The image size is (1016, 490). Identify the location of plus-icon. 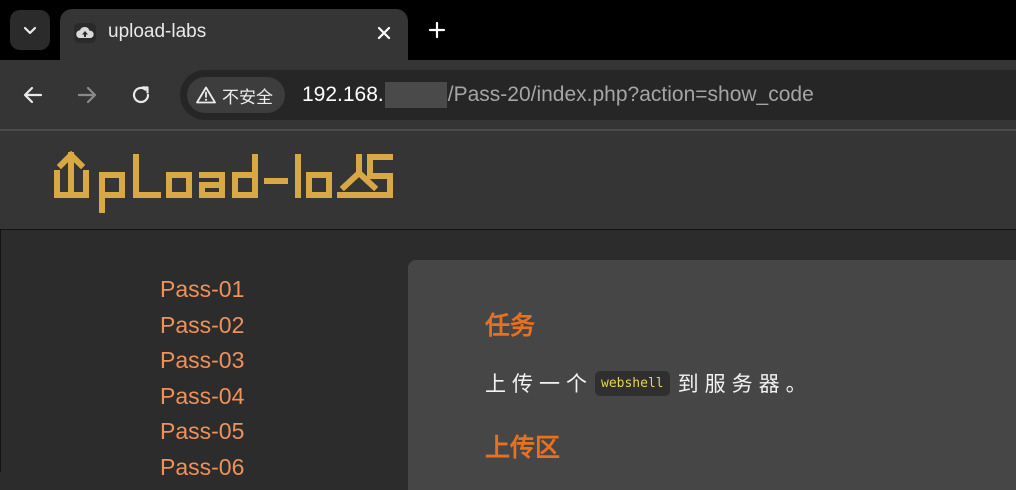
(437, 30).